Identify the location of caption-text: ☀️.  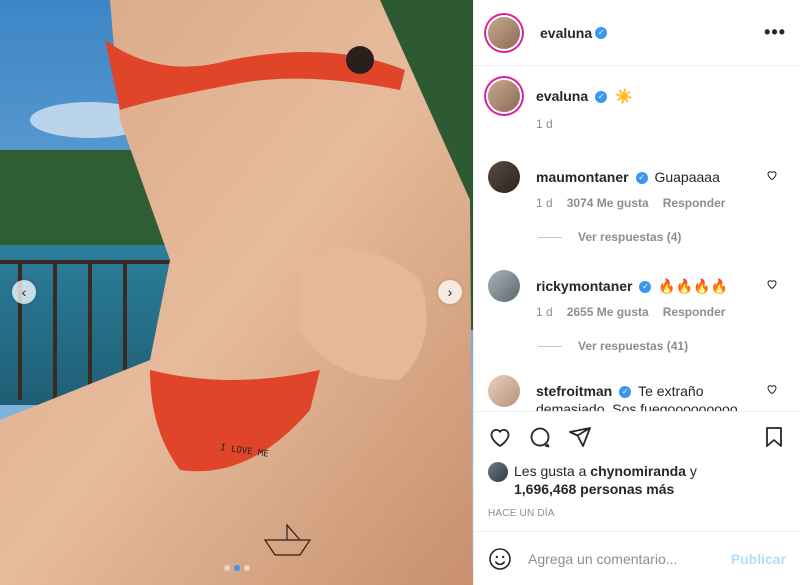
(624, 96).